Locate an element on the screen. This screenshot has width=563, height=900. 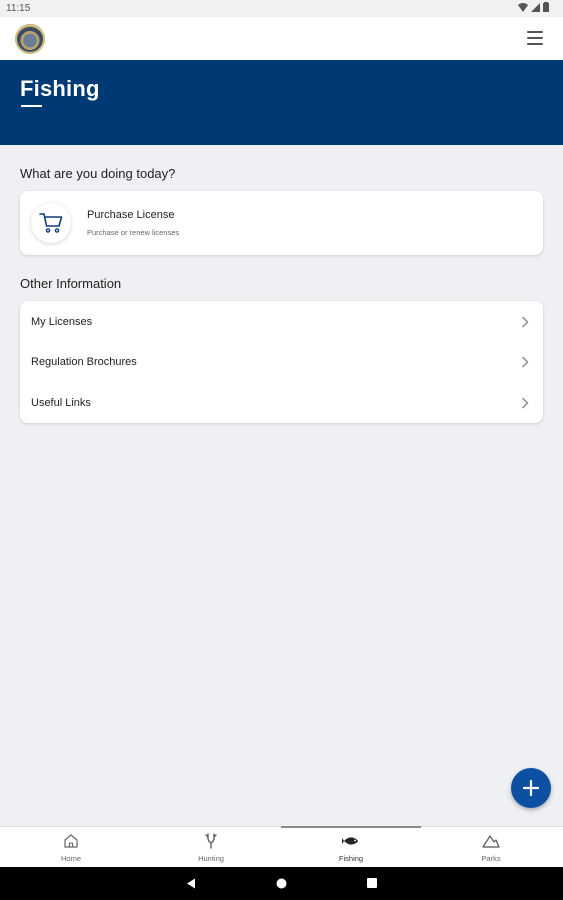
nav-parks: Parks is located at coordinates (491, 847).